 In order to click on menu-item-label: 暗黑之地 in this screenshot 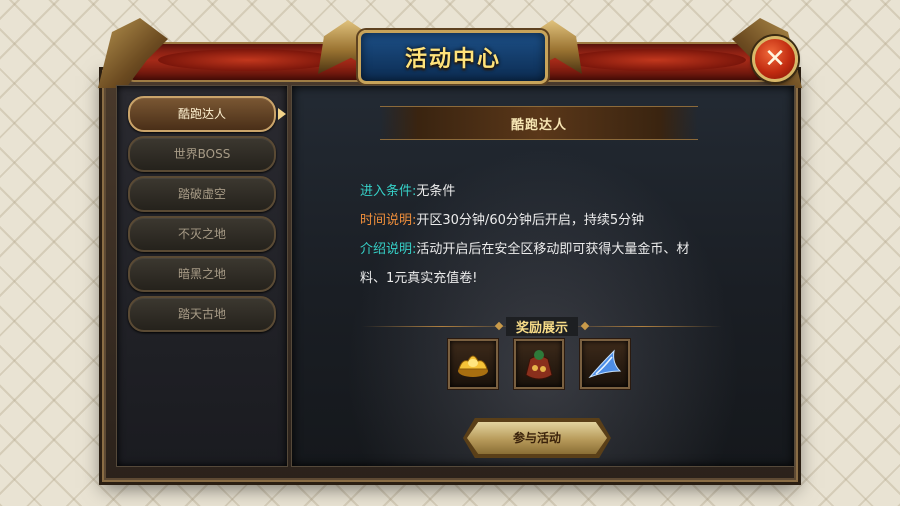, I will do `click(201, 274)`.